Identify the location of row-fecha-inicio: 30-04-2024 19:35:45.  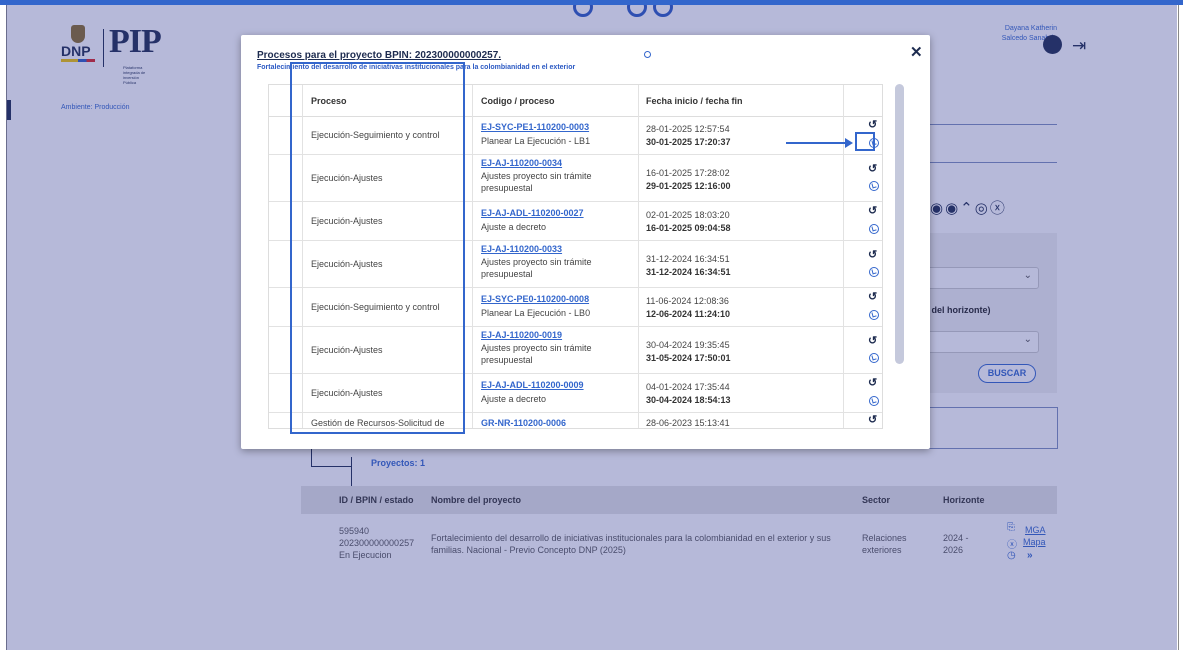
(688, 345).